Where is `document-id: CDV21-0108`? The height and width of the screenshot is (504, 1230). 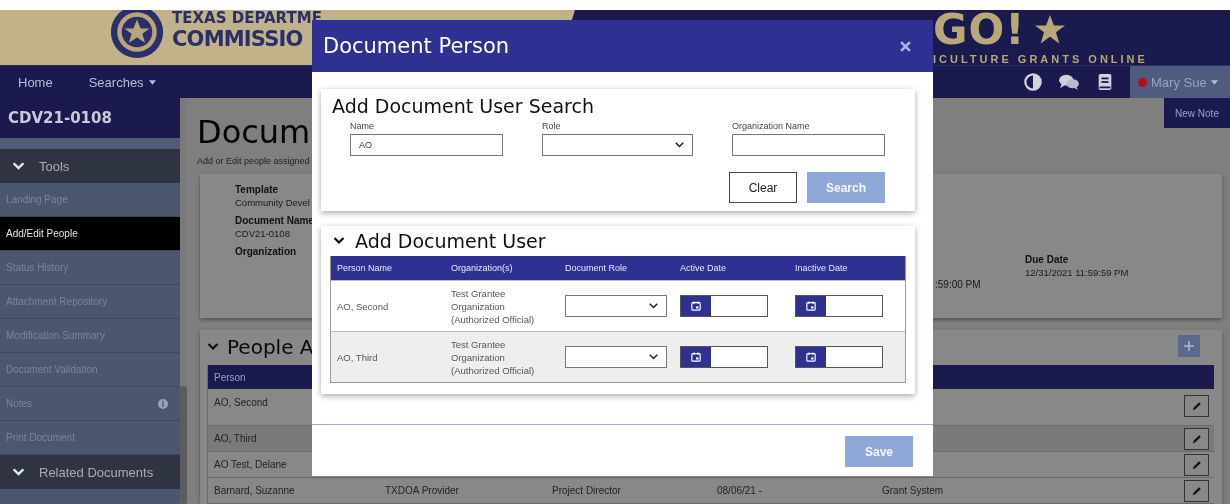
document-id: CDV21-0108 is located at coordinates (90, 118).